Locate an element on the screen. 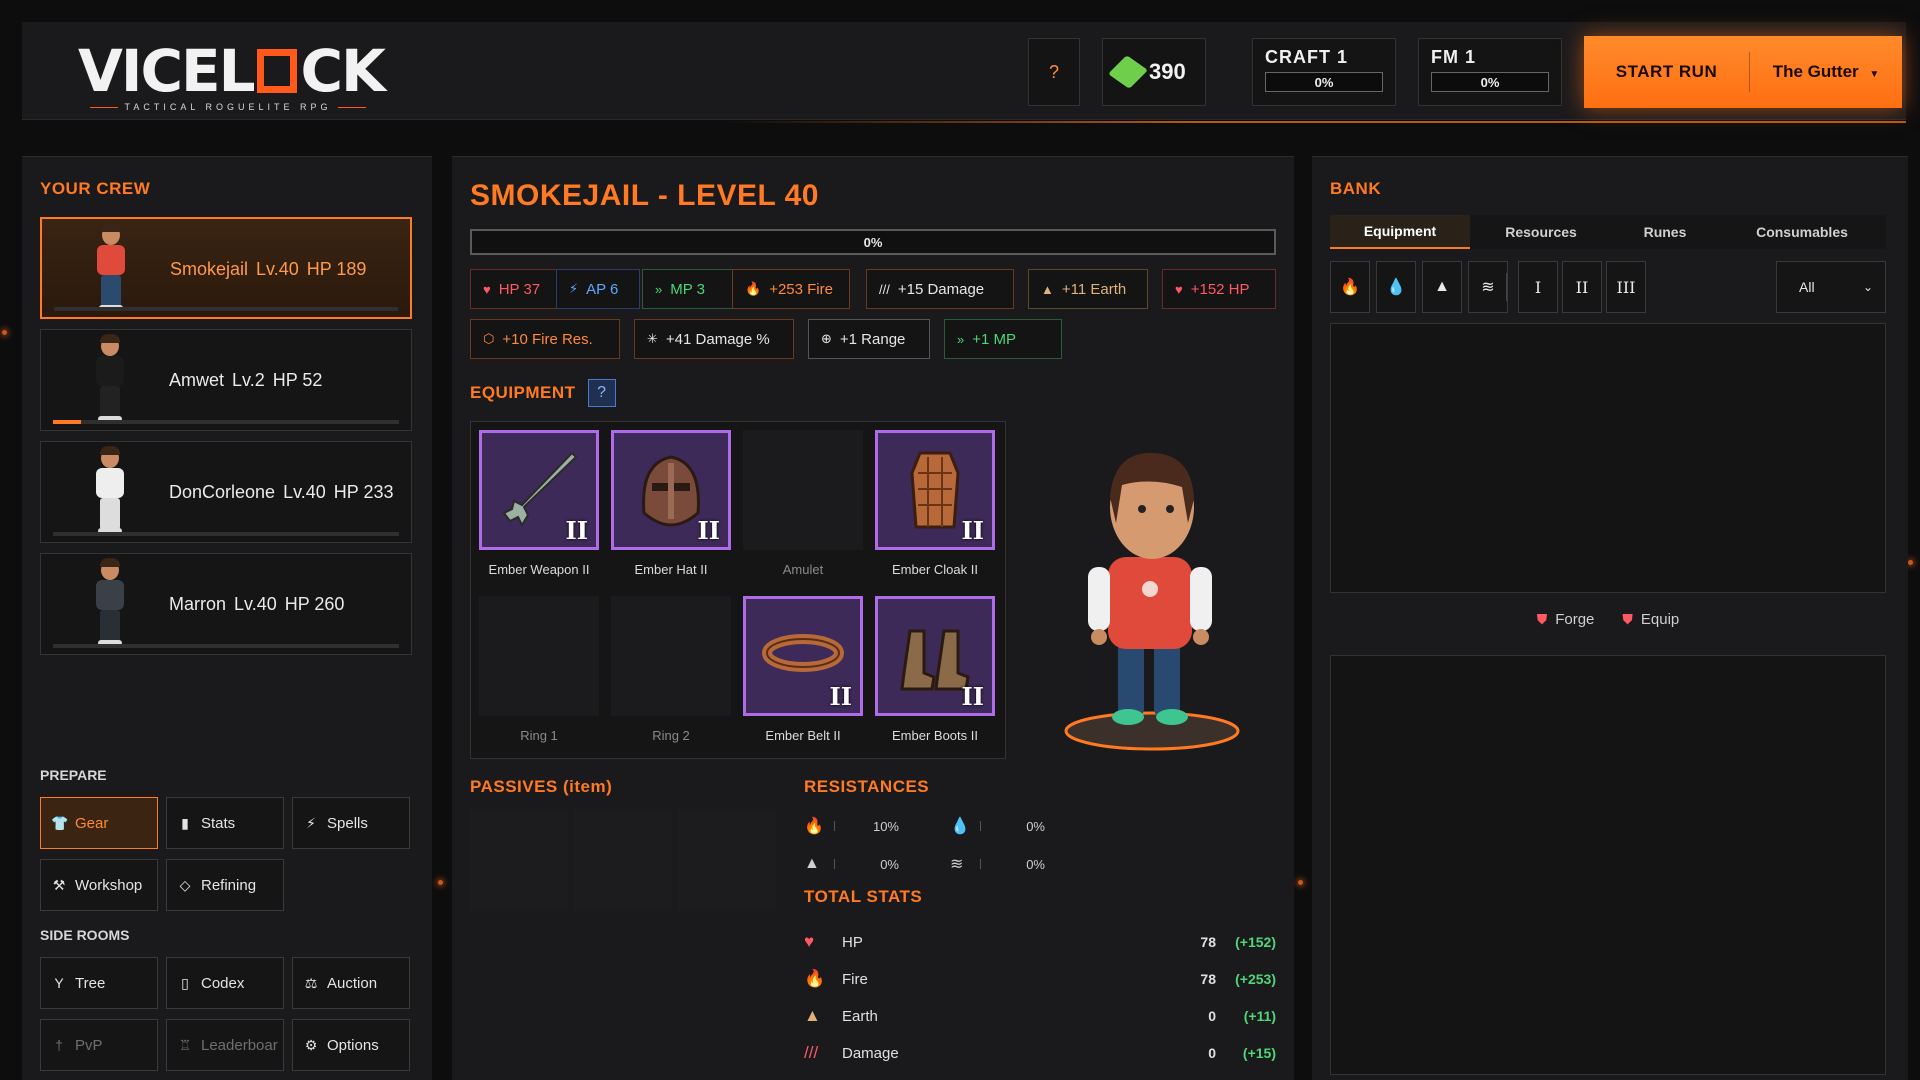 Image resolution: width=1920 pixels, height=1080 pixels. equipment-slot-ember-belt-ii: II Ember Belt II is located at coordinates (803, 669).